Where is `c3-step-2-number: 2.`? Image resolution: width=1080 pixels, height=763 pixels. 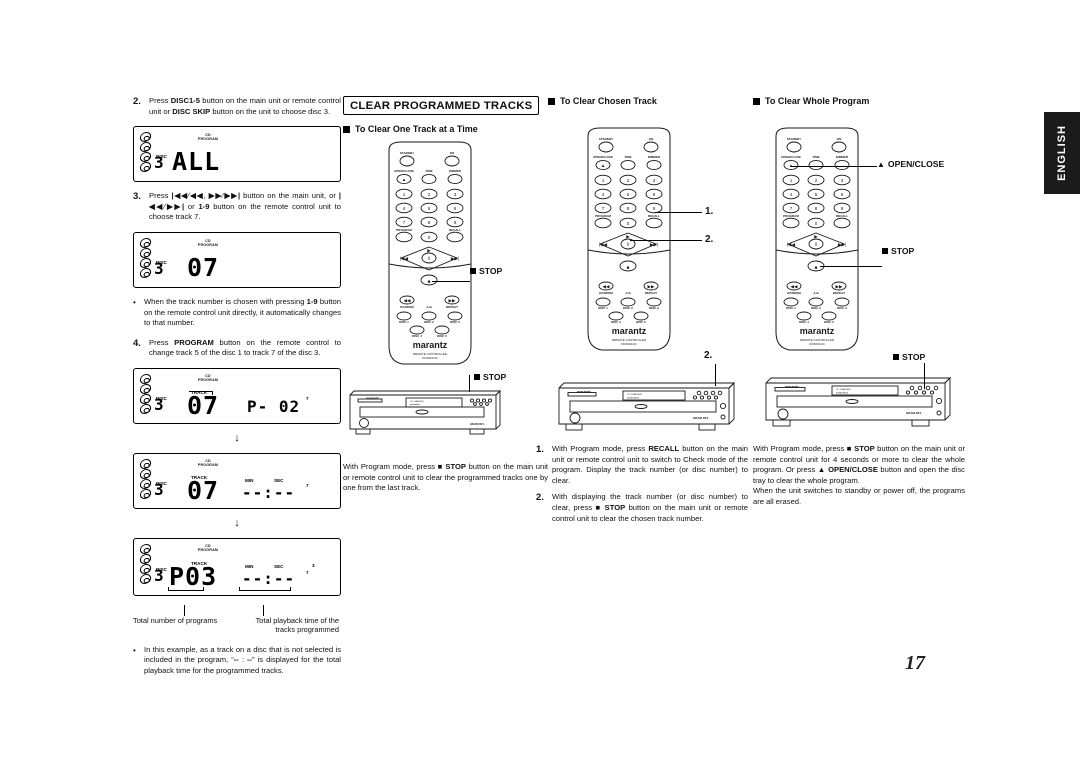
c3-step-2-number: 2. is located at coordinates (540, 498).